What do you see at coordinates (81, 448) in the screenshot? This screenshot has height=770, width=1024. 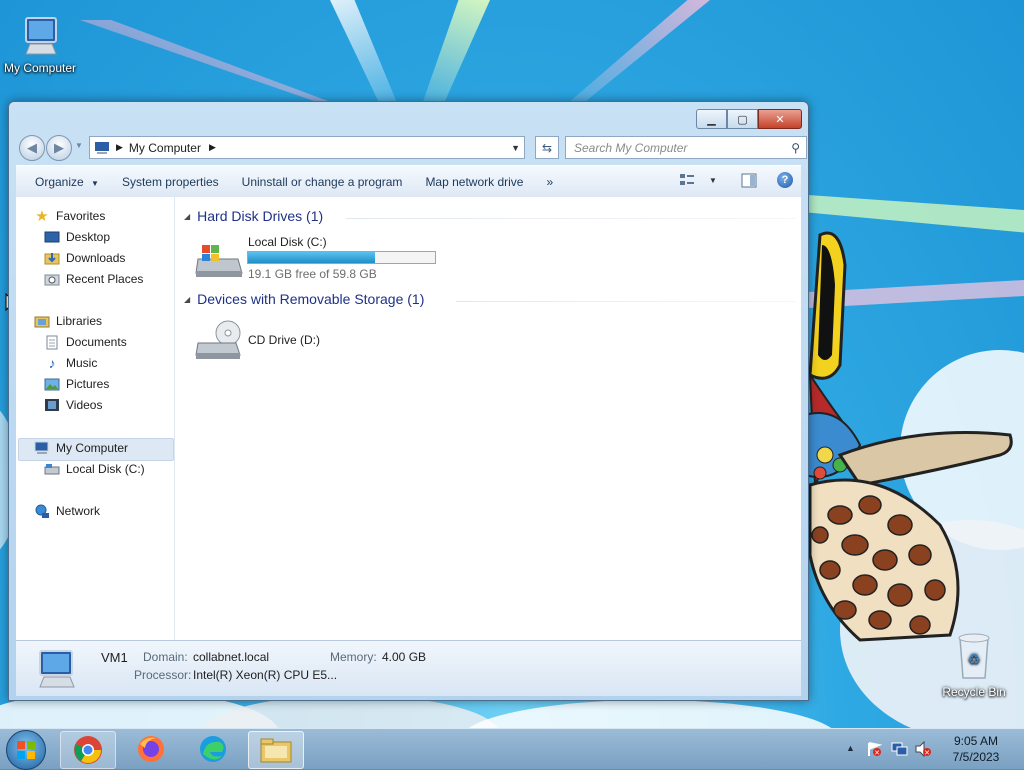 I see `nav-my-computer: My Computer` at bounding box center [81, 448].